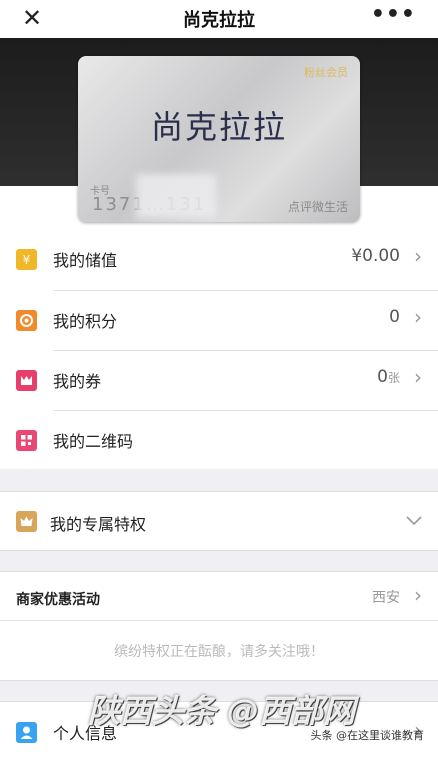 The width and height of the screenshot is (438, 760). What do you see at coordinates (382, 377) in the screenshot?
I see `coupon-count-value: 0` at bounding box center [382, 377].